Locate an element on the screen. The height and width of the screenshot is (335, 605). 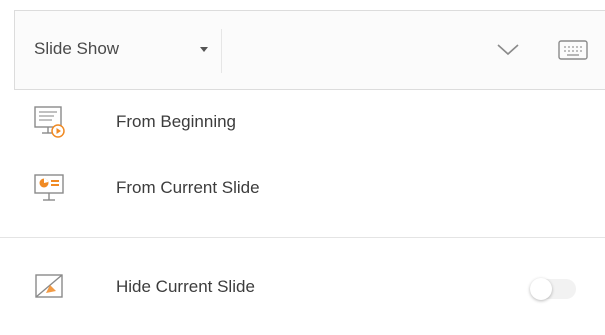
from-beginning-label: From Beginning is located at coordinates (176, 121).